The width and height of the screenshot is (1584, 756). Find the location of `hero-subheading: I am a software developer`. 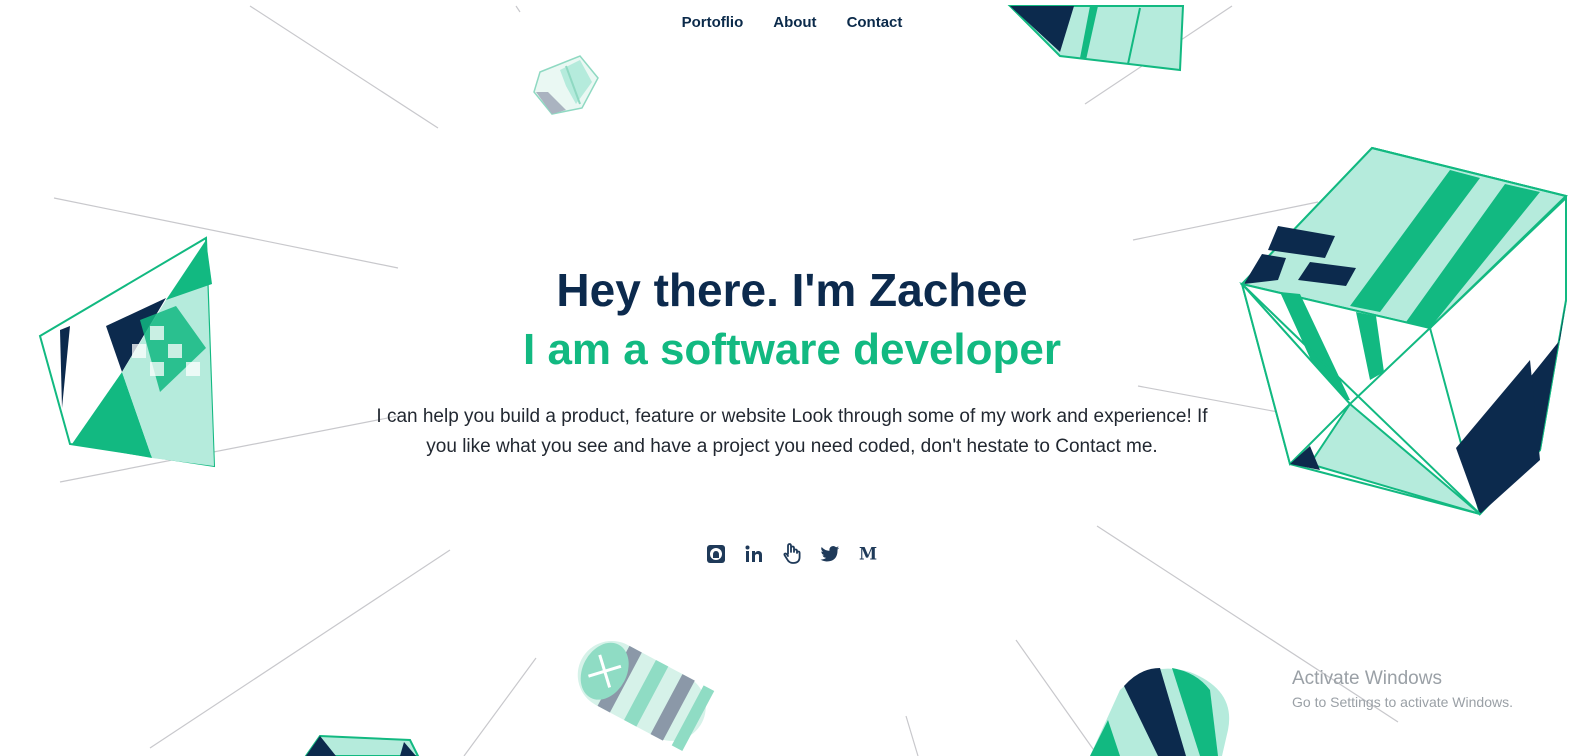

hero-subheading: I am a software developer is located at coordinates (792, 349).